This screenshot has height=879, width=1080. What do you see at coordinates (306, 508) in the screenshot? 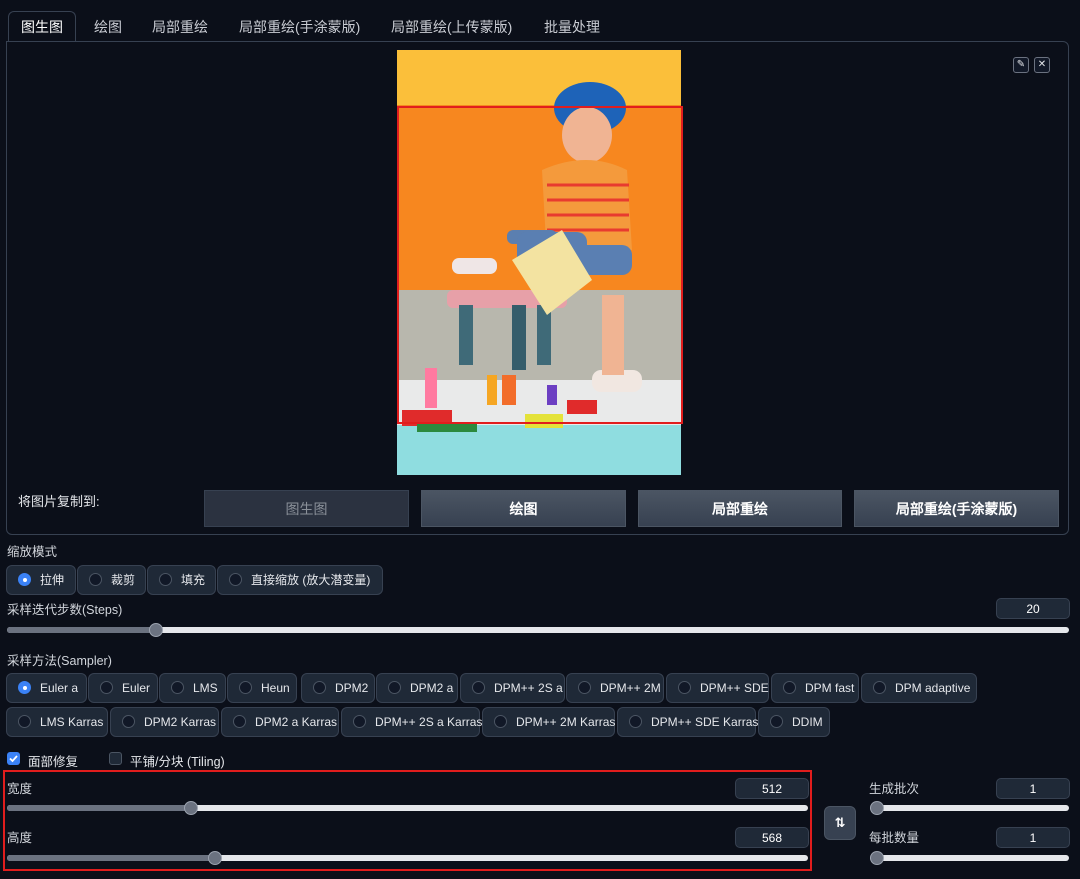
I see `copy-to-img2img-button: 图生图` at bounding box center [306, 508].